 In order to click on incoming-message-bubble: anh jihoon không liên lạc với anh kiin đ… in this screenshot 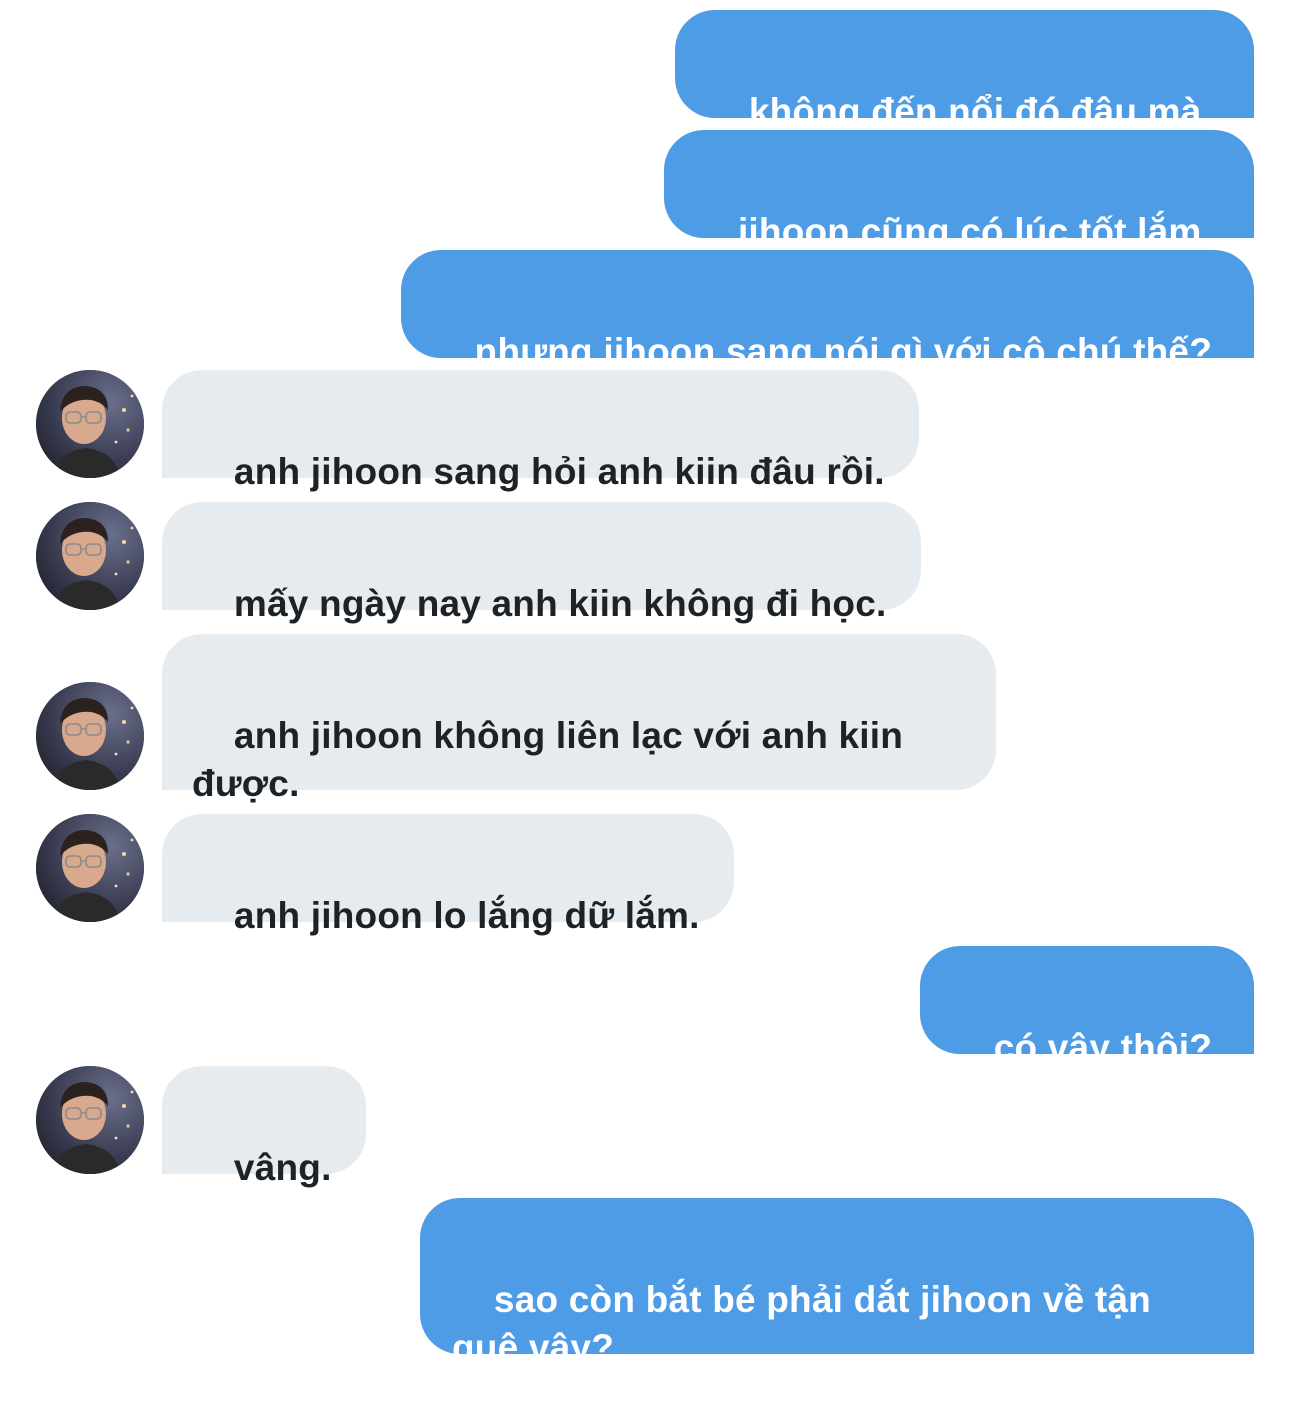, I will do `click(579, 719)`.